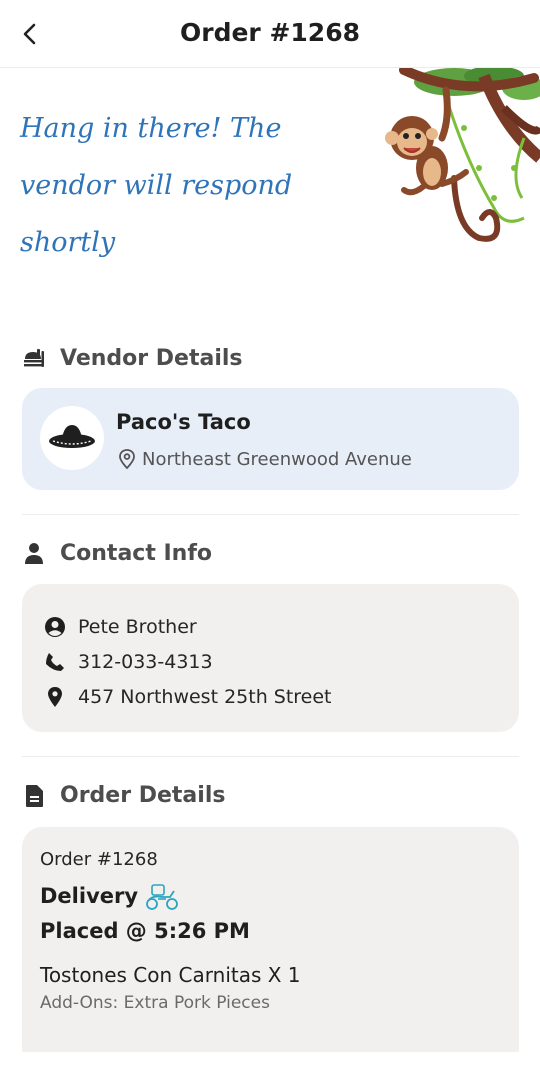  What do you see at coordinates (89, 896) in the screenshot?
I see `order-type-label: Delivery` at bounding box center [89, 896].